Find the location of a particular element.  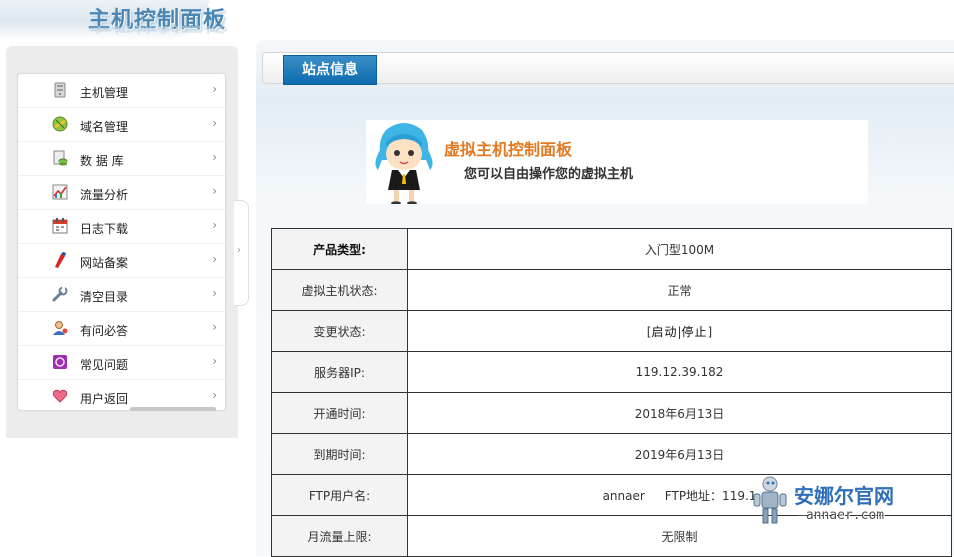

logo: 主机控制面板 主机控制面板 is located at coordinates (130, 23).